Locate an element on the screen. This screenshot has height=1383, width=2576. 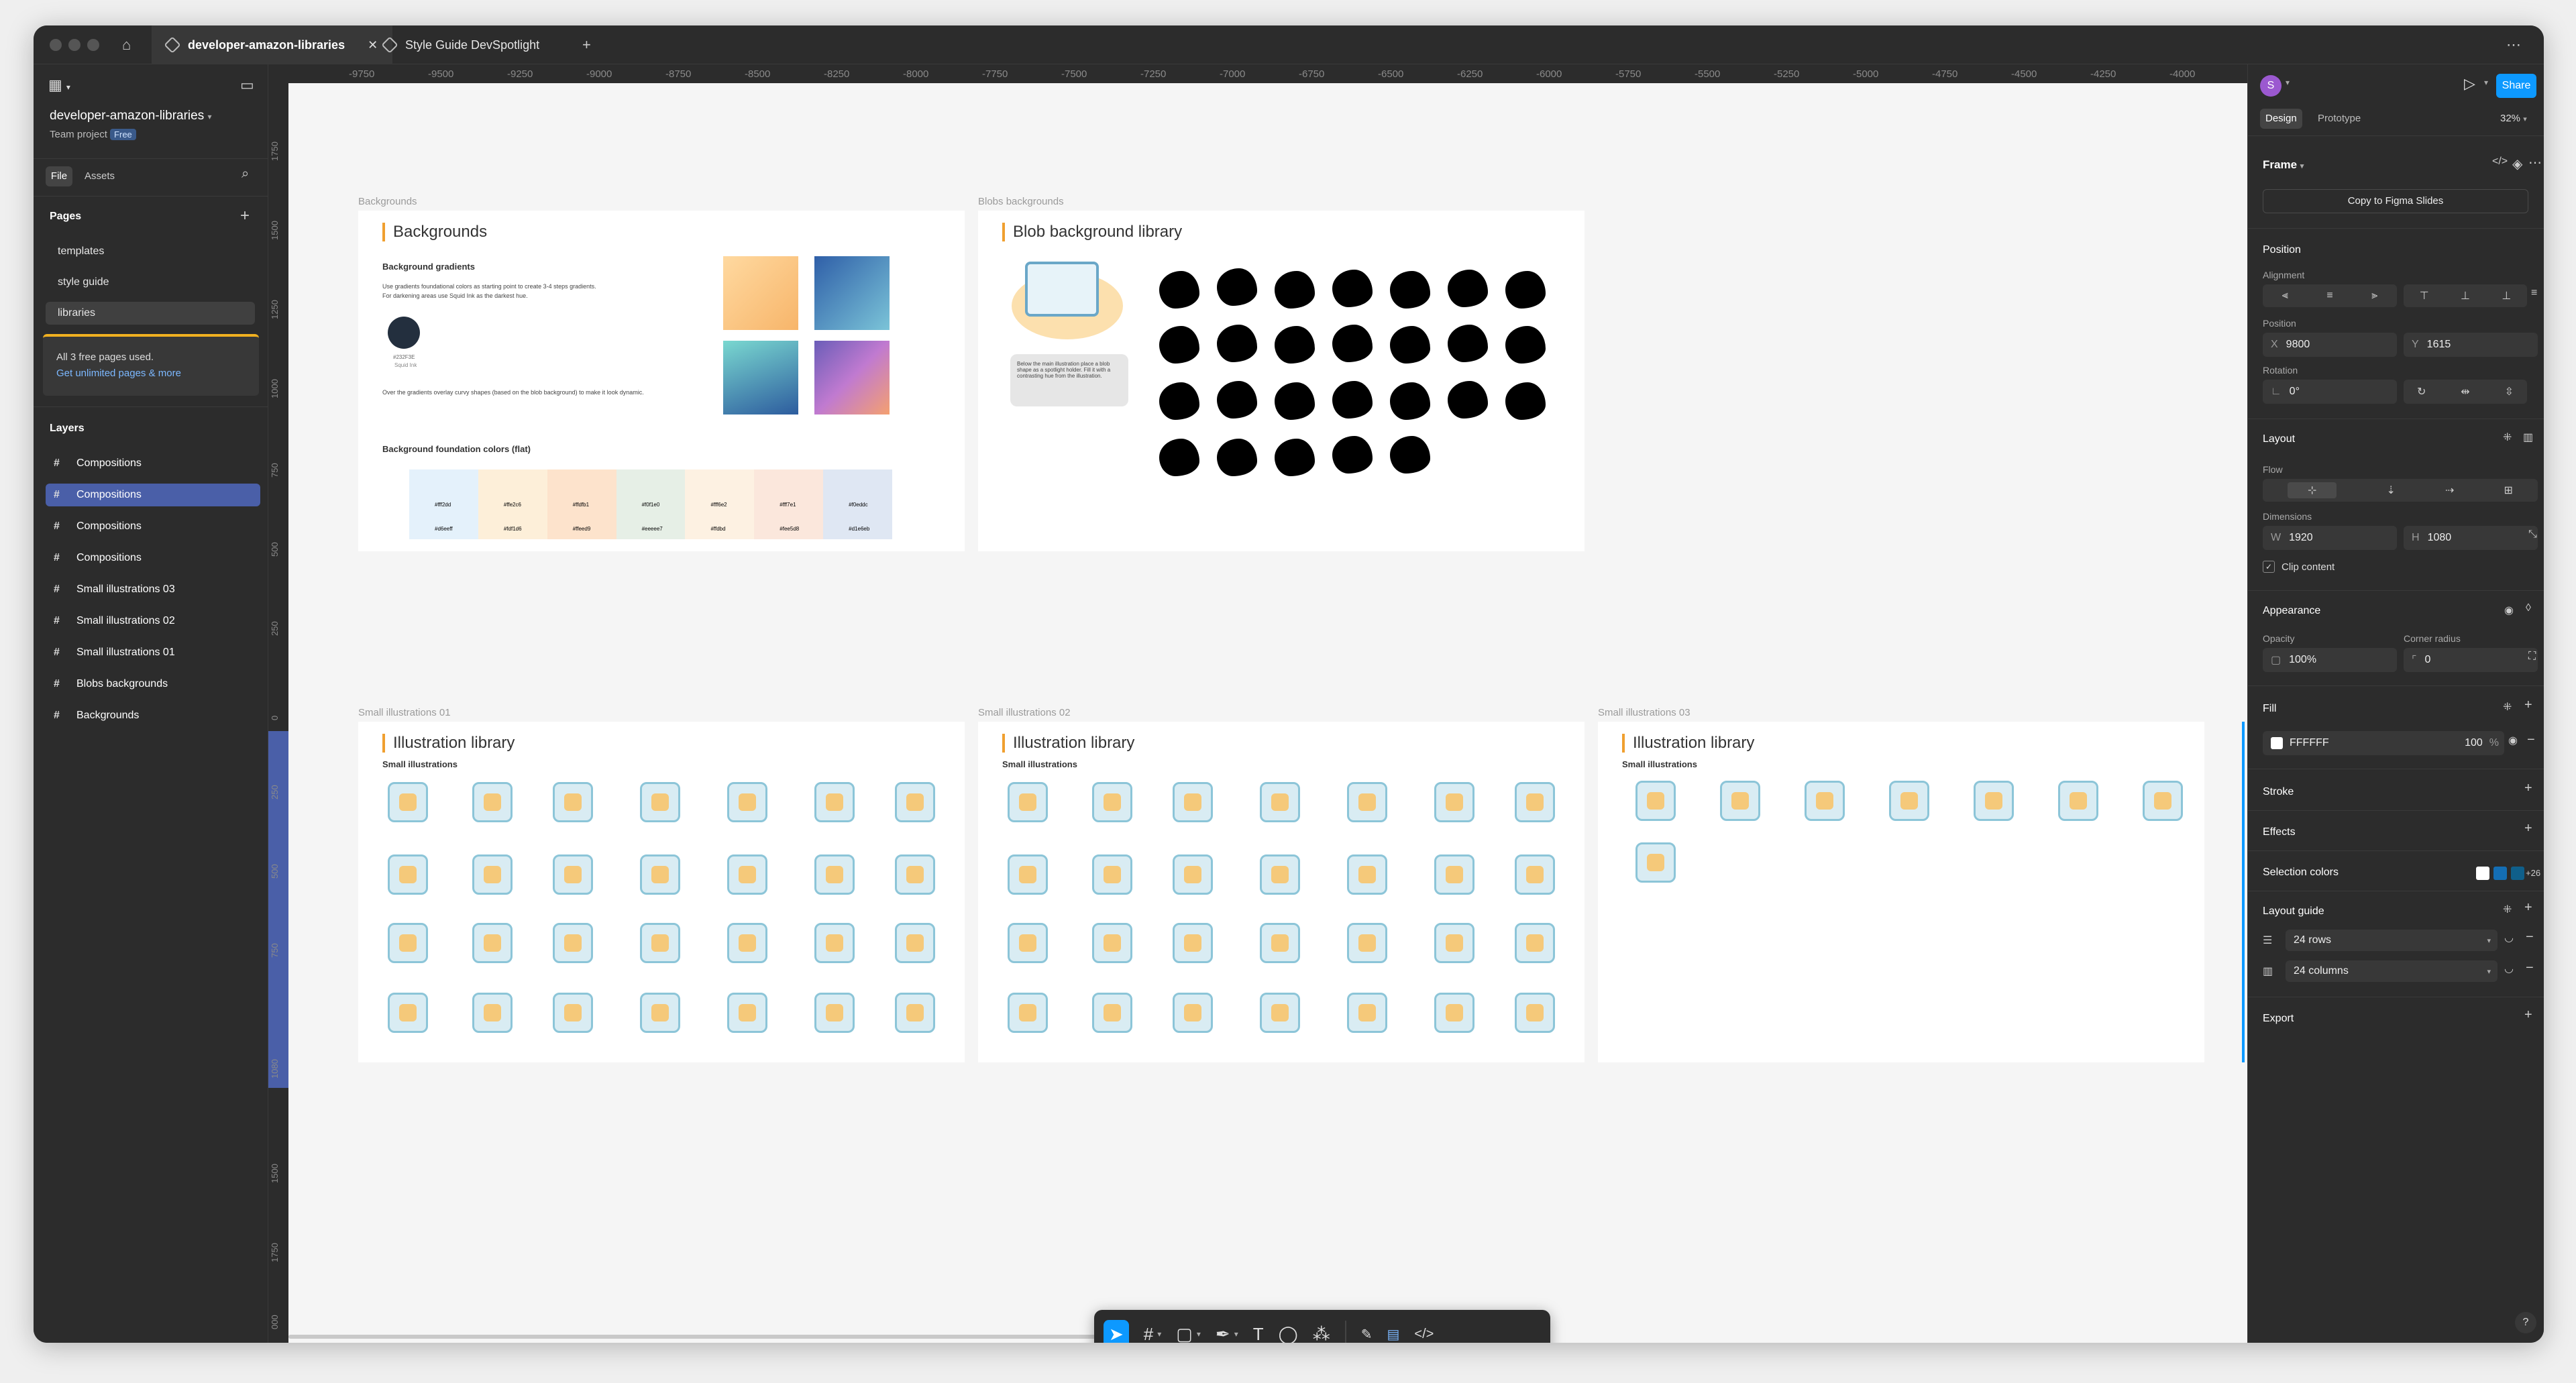
tab-file: File is located at coordinates (59, 176).